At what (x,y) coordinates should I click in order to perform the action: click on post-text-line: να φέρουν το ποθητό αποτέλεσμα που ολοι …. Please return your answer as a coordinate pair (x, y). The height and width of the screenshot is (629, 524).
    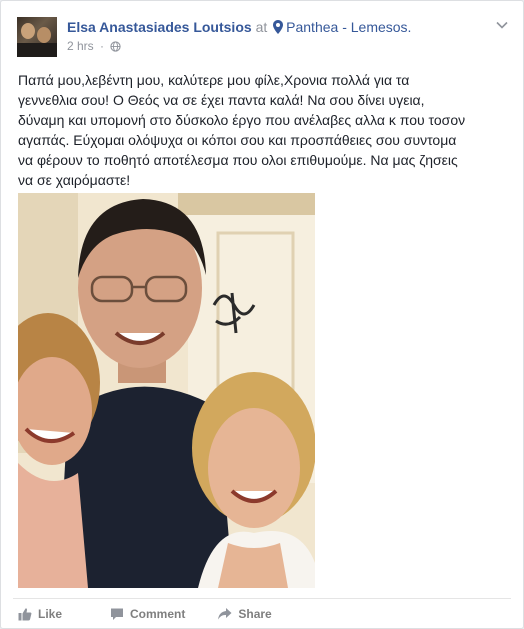
    Looking at the image, I should click on (238, 160).